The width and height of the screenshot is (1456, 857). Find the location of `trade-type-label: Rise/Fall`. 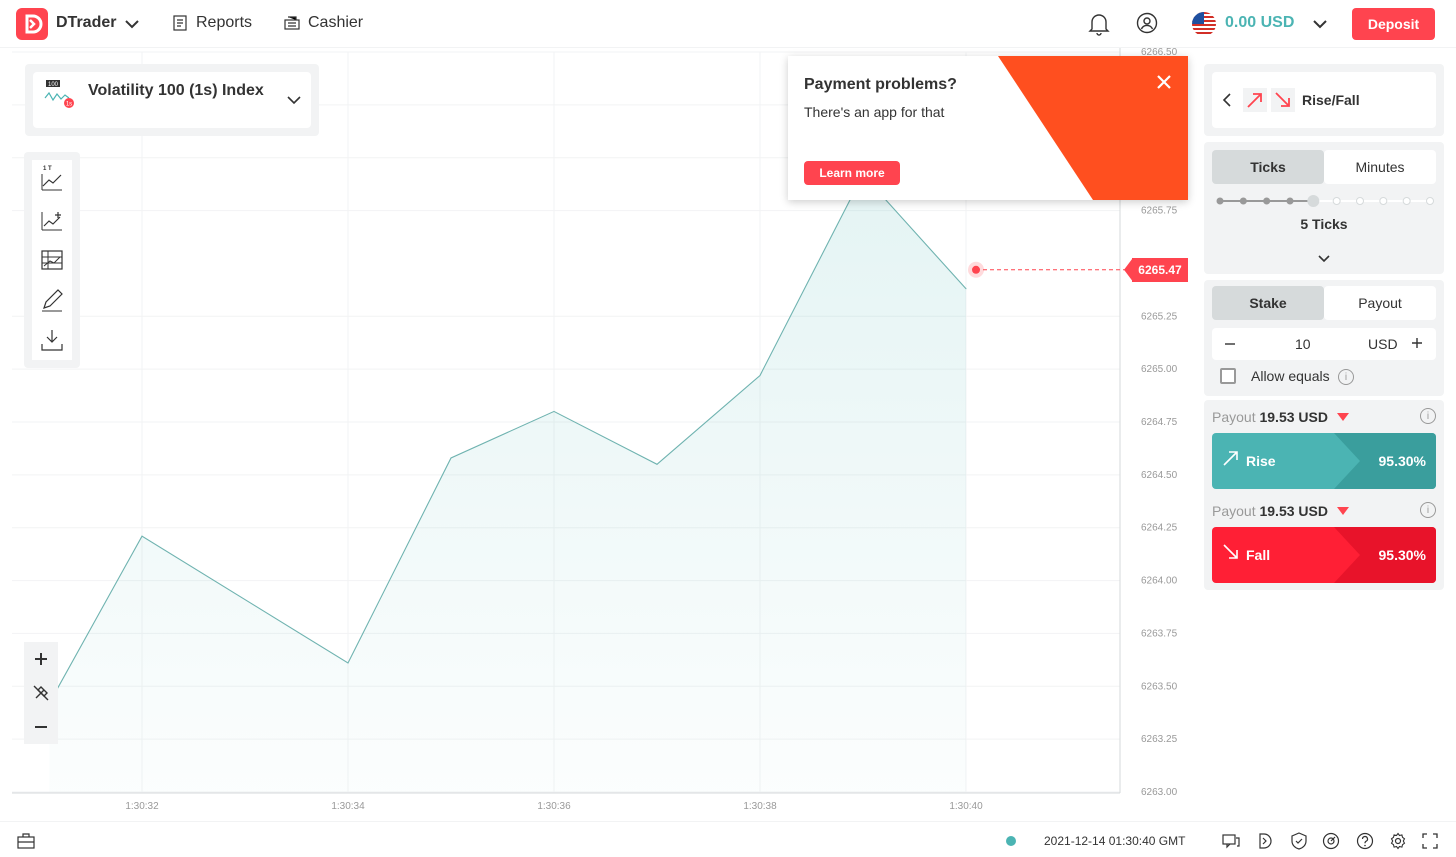

trade-type-label: Rise/Fall is located at coordinates (1331, 100).